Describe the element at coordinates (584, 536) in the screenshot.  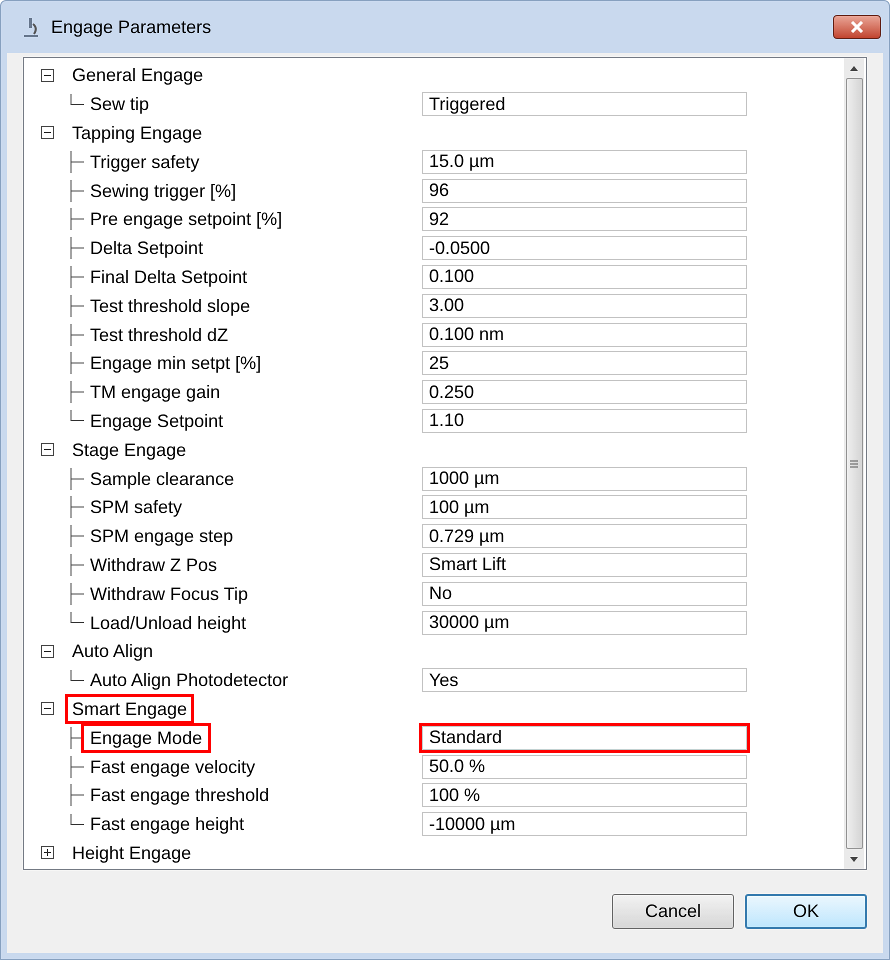
I see `value-field: 0.729 µm` at that location.